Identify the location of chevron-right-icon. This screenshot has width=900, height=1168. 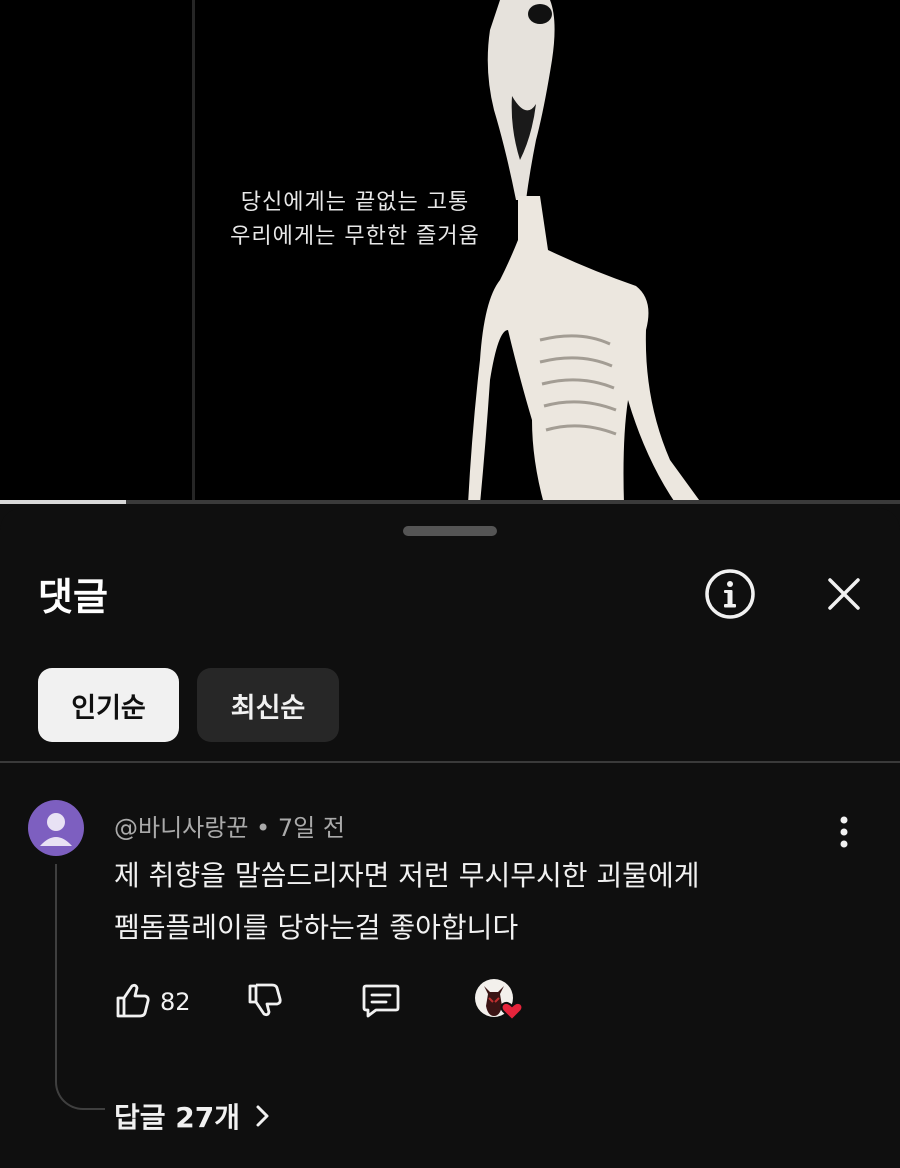
(262, 1116).